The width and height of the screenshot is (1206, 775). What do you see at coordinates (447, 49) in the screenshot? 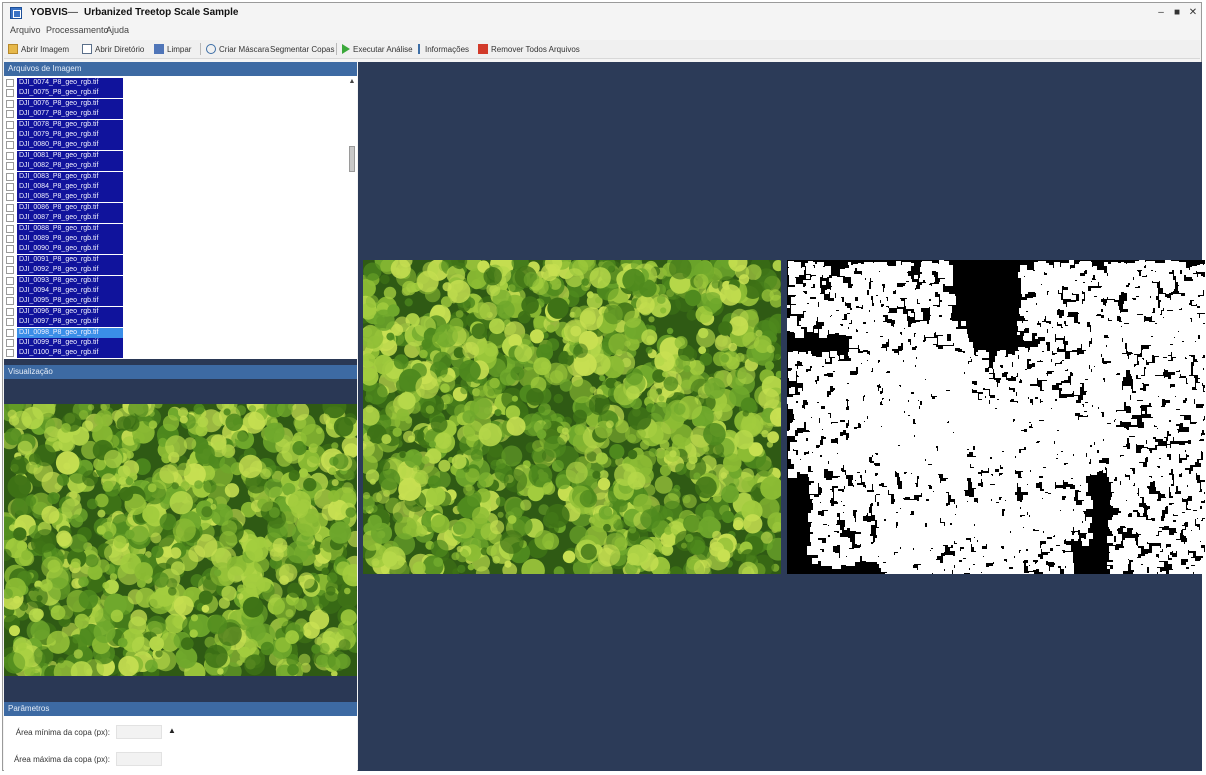
I see `info-label: Informações` at bounding box center [447, 49].